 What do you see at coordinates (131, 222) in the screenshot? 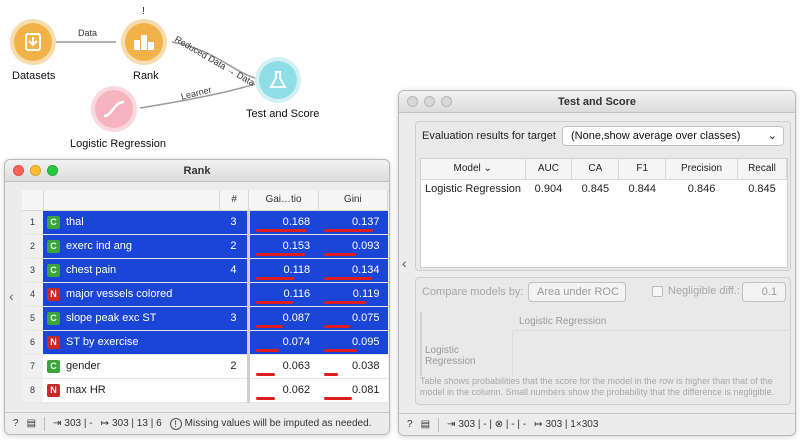
I see `attribute-cell: Cthal` at bounding box center [131, 222].